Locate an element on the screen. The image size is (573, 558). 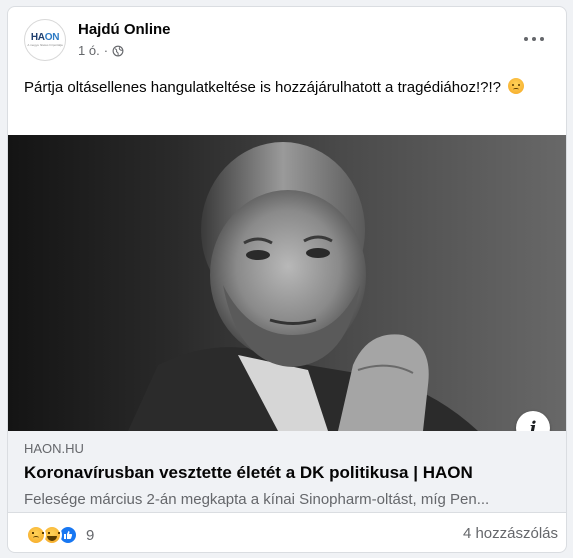
reaction-count: 9 is located at coordinates (90, 535).